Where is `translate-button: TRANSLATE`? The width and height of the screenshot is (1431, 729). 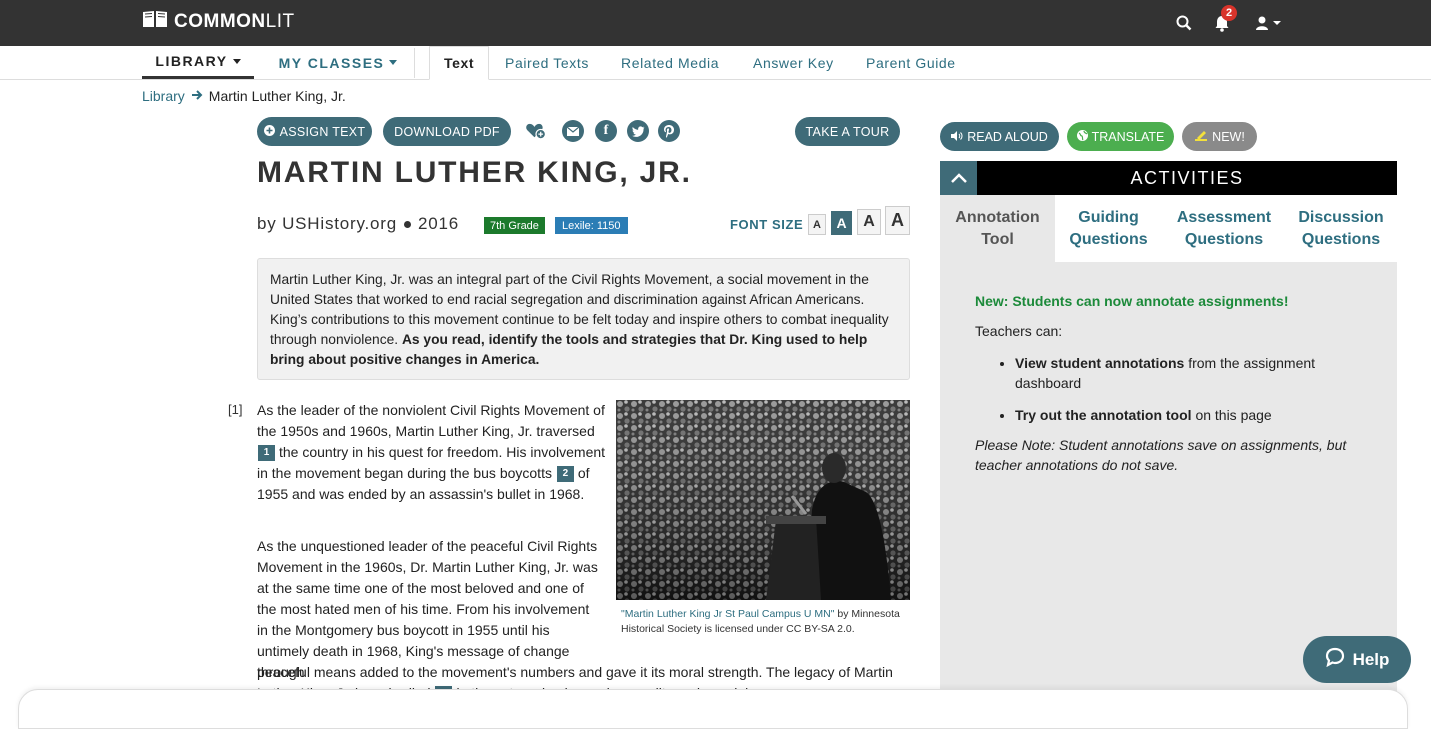
translate-button: TRANSLATE is located at coordinates (1120, 136).